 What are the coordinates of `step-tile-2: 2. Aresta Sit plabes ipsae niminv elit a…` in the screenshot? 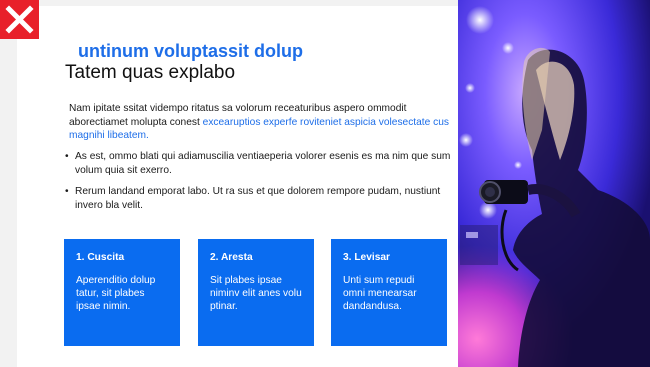 It's located at (256, 292).